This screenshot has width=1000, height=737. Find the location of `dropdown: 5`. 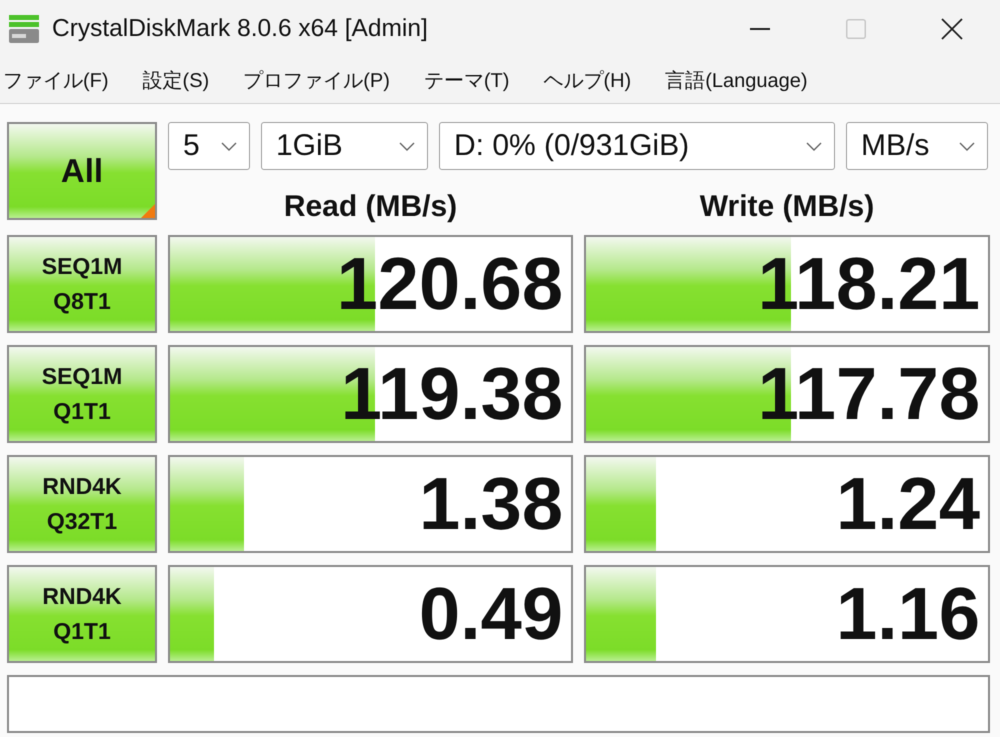

dropdown: 5 is located at coordinates (209, 146).